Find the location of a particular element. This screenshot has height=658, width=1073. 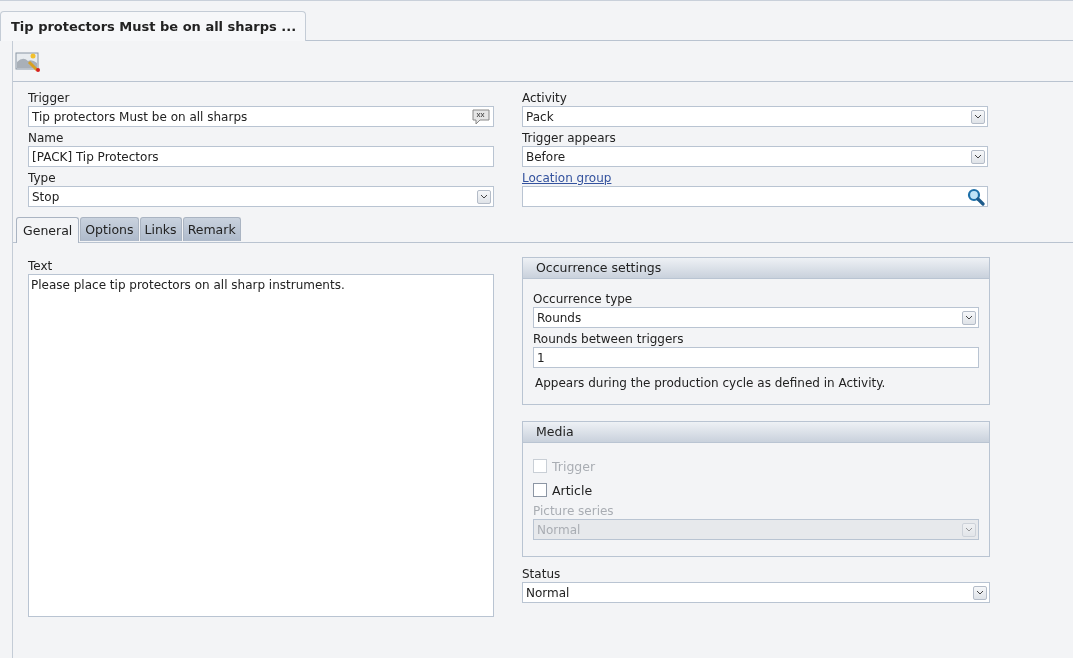

field-label: Text is located at coordinates (41, 266).